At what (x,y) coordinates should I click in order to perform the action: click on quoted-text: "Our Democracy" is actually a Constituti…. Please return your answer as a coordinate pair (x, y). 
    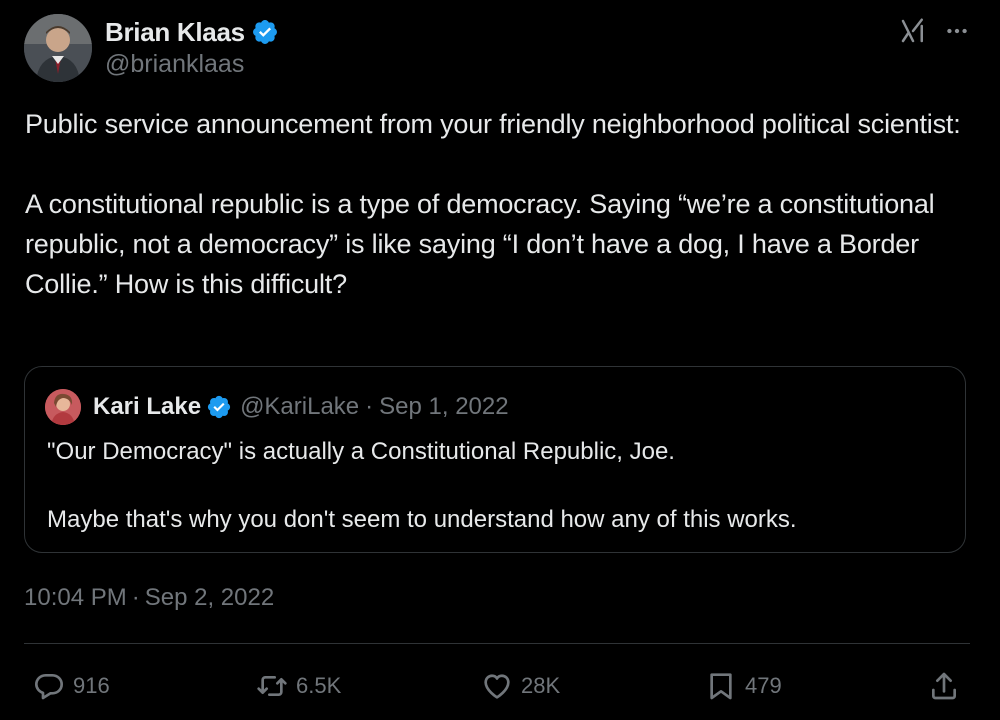
    Looking at the image, I should click on (497, 486).